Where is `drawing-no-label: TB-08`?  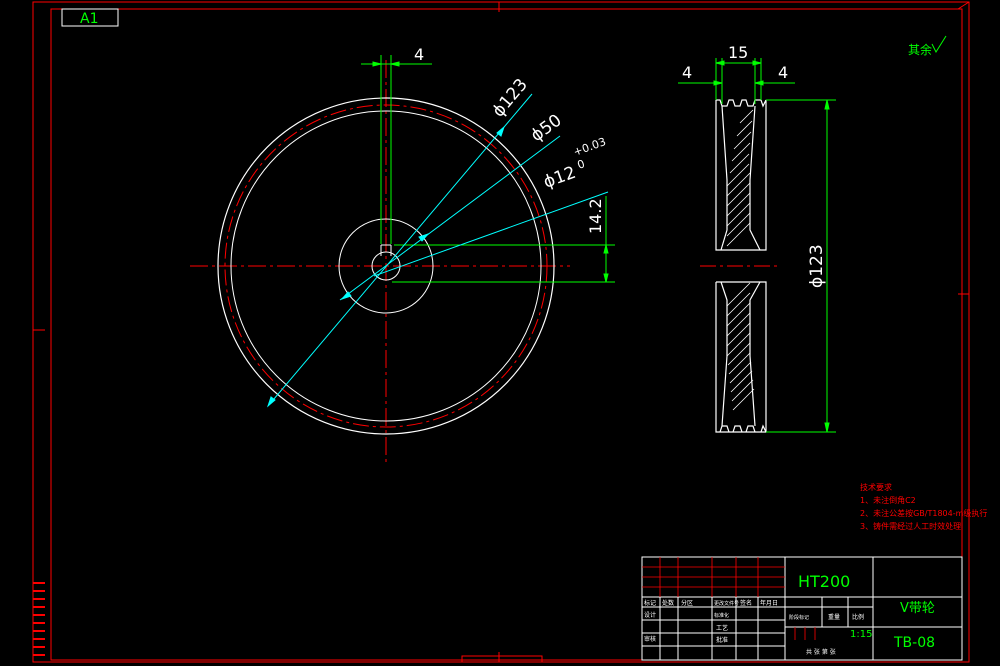 drawing-no-label: TB-08 is located at coordinates (914, 643).